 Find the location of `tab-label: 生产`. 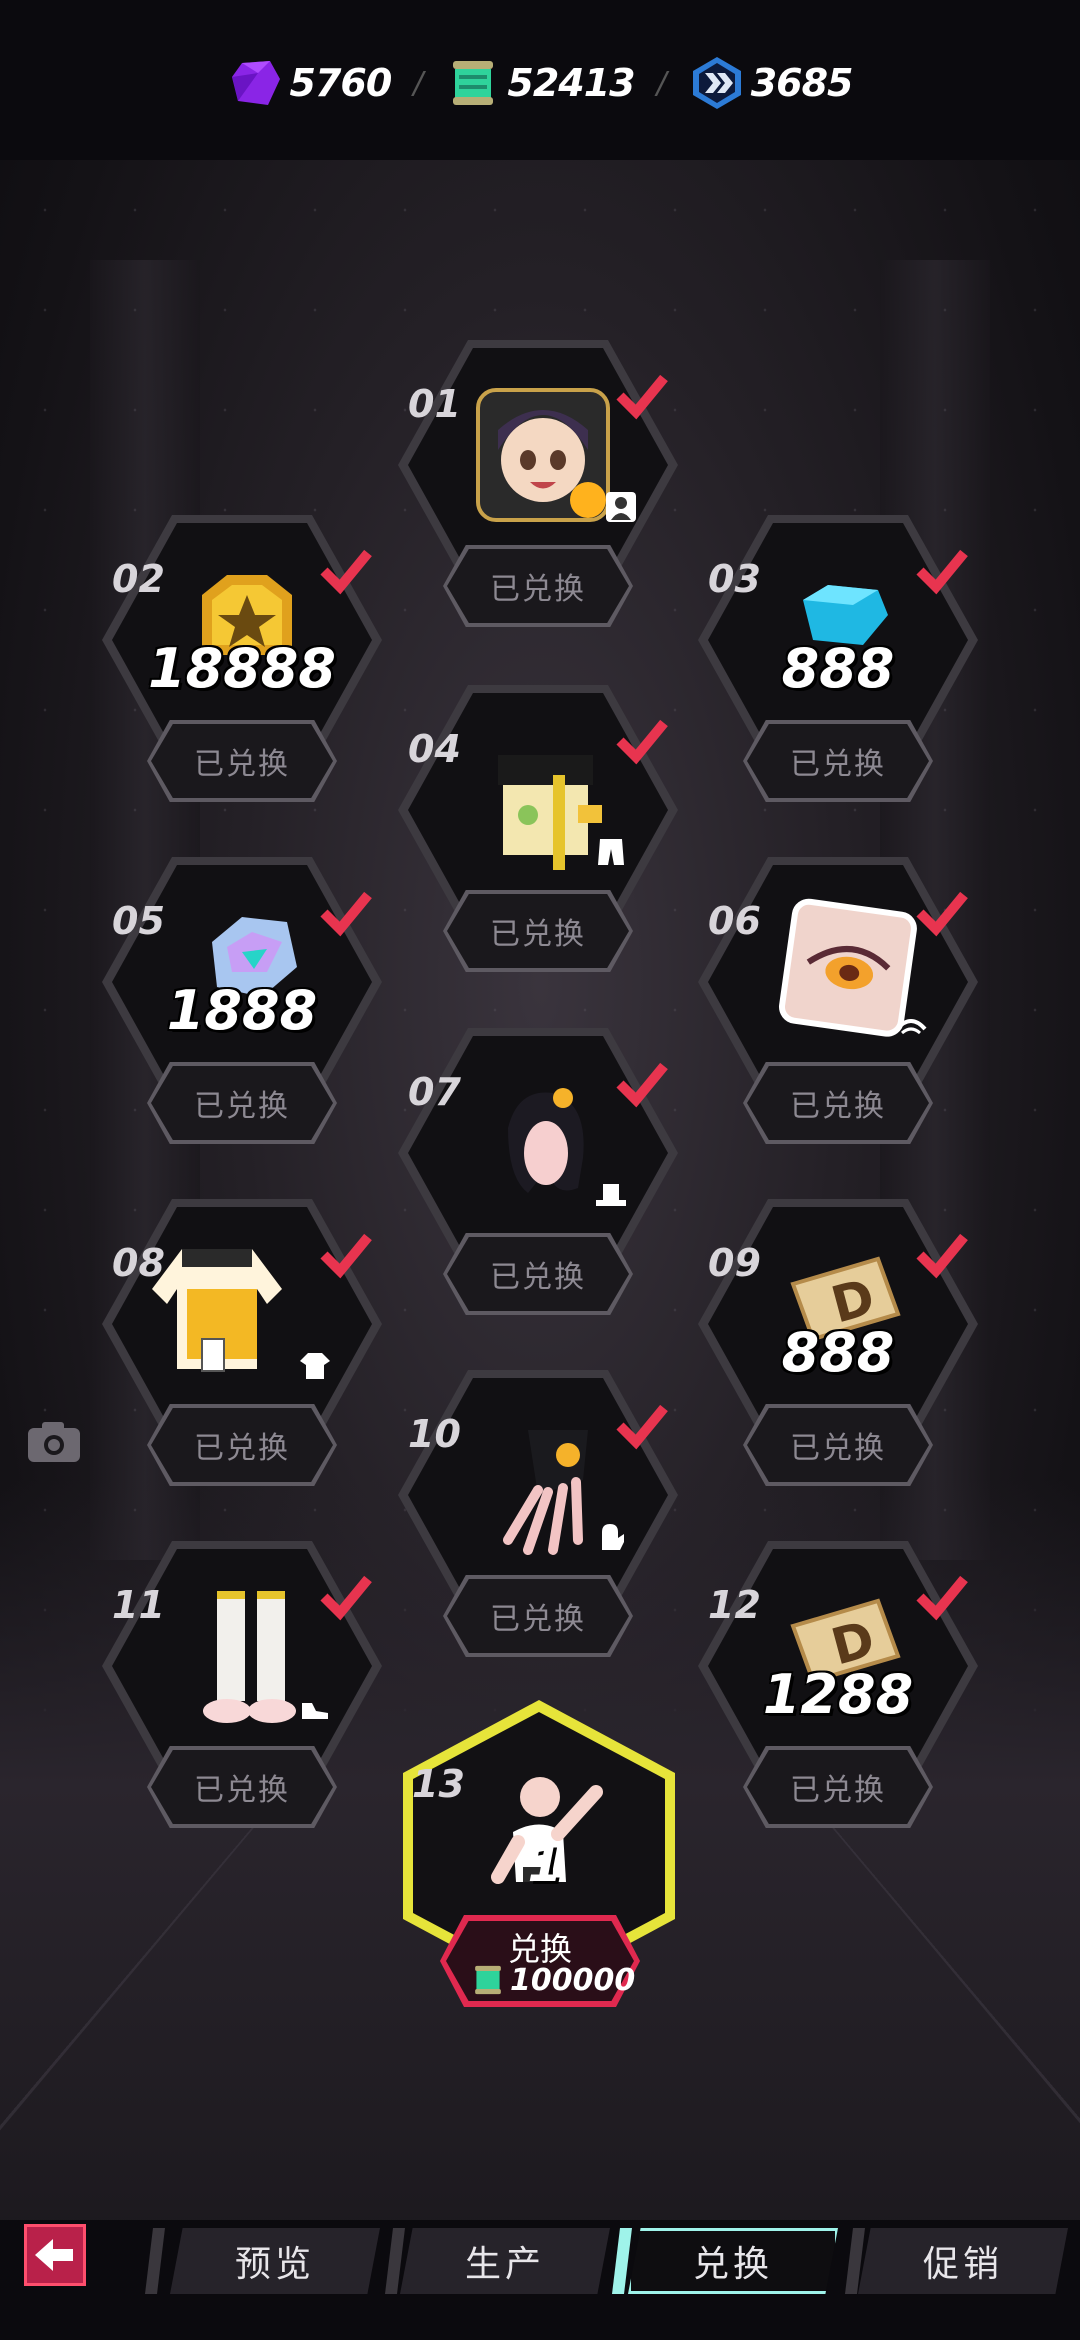

tab-label: 生产 is located at coordinates (504, 2264).